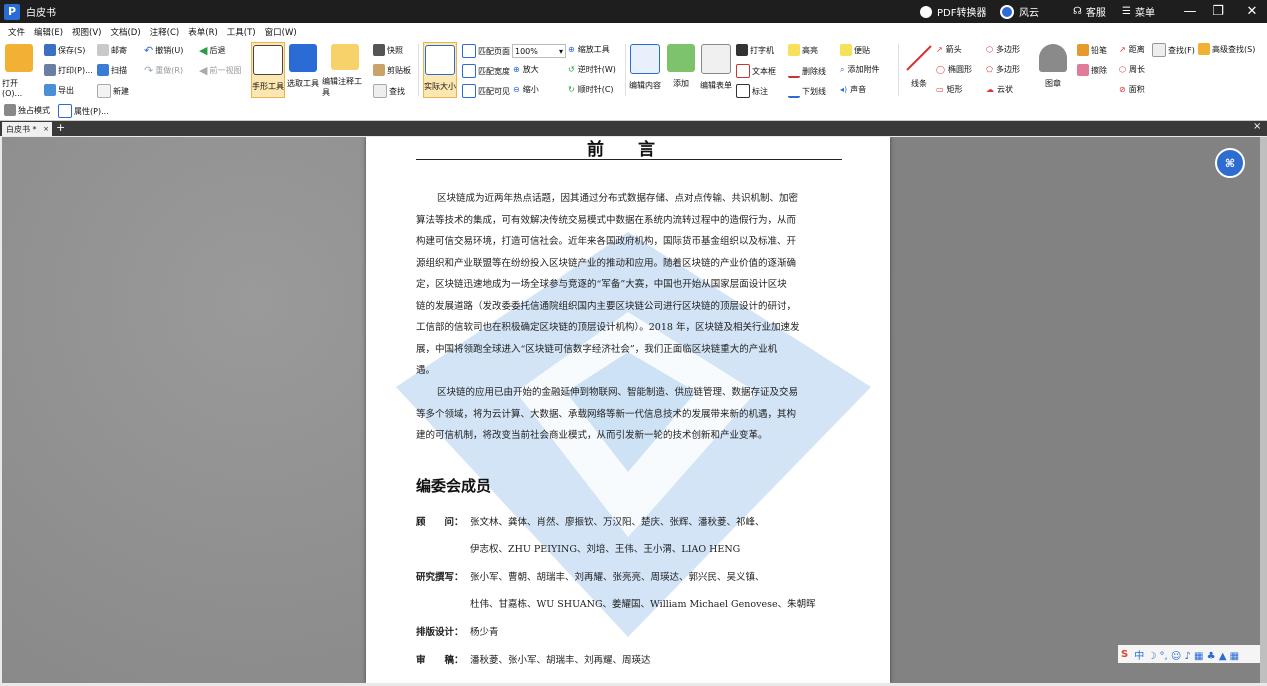  What do you see at coordinates (163, 70) in the screenshot?
I see `redo-button: ↷ 重做(R)` at bounding box center [163, 70].